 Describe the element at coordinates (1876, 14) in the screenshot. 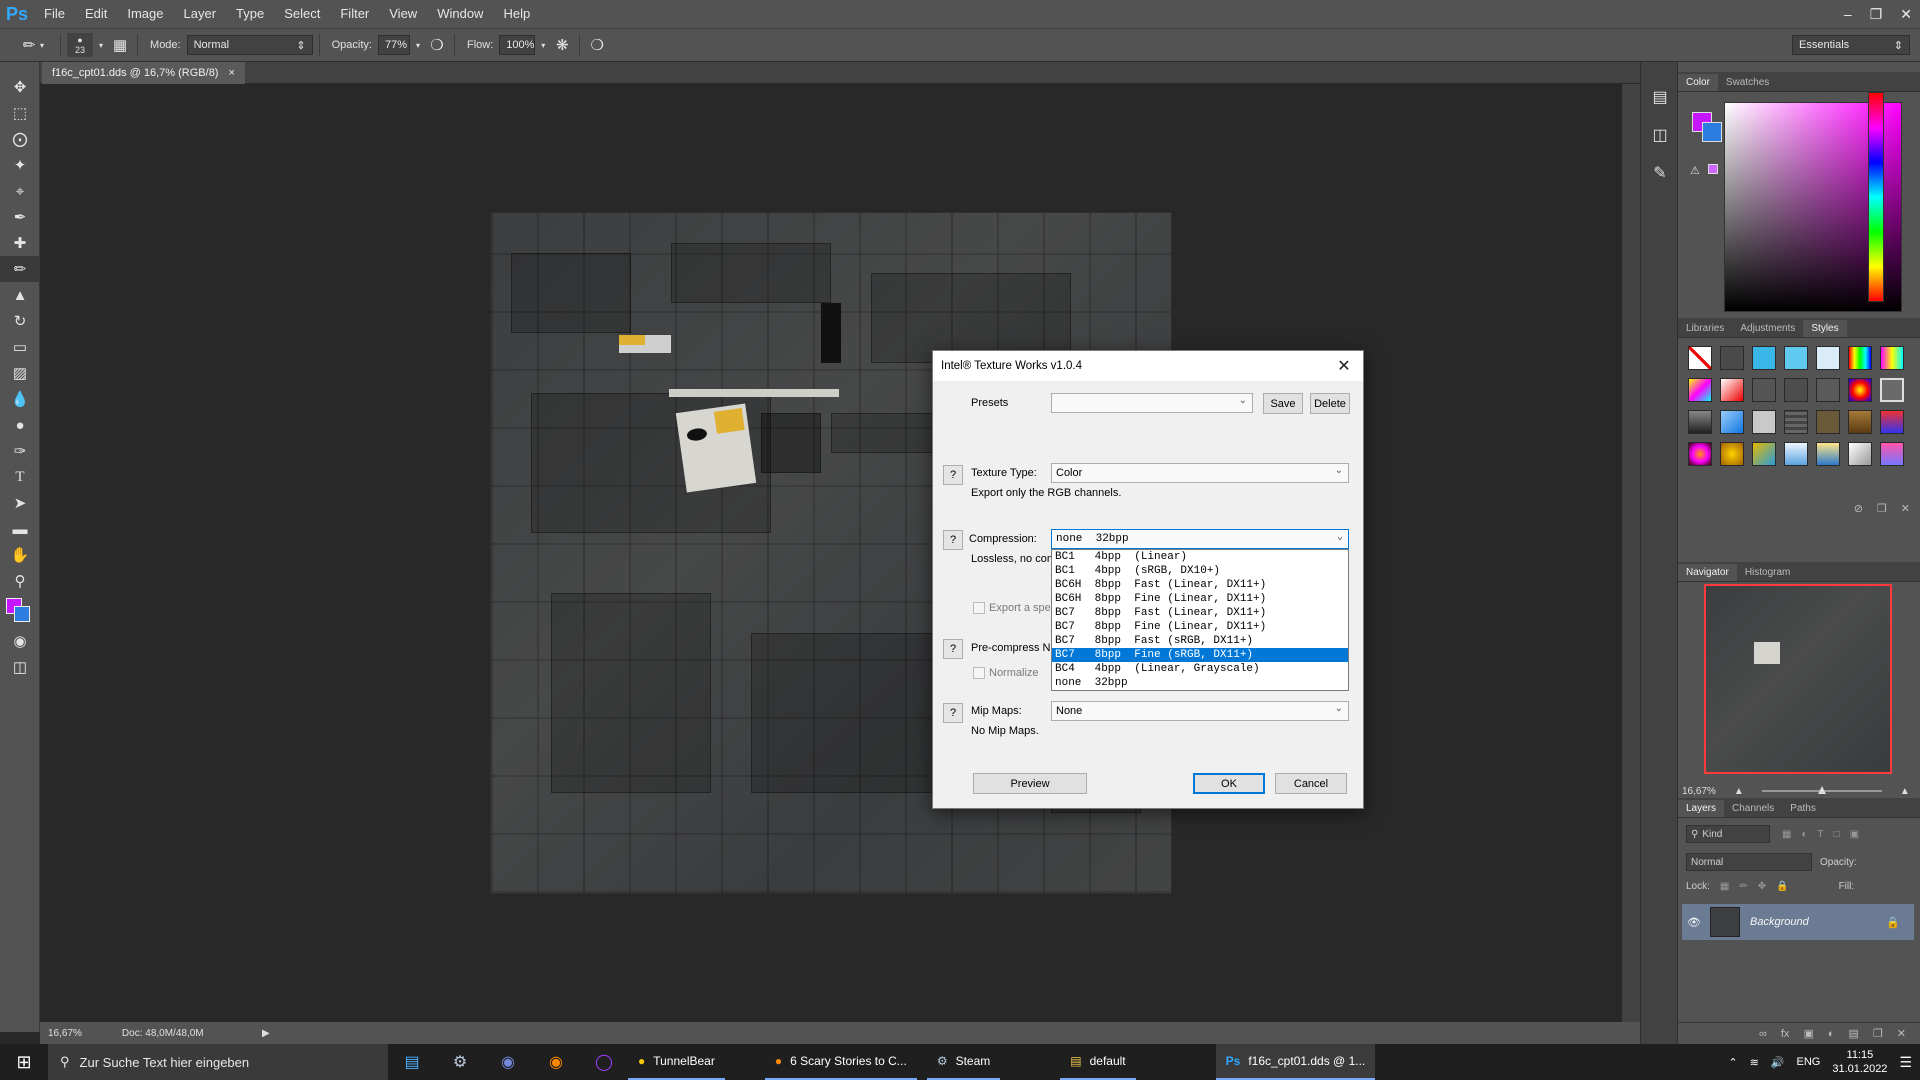

I see `restore-icon: ❐` at that location.